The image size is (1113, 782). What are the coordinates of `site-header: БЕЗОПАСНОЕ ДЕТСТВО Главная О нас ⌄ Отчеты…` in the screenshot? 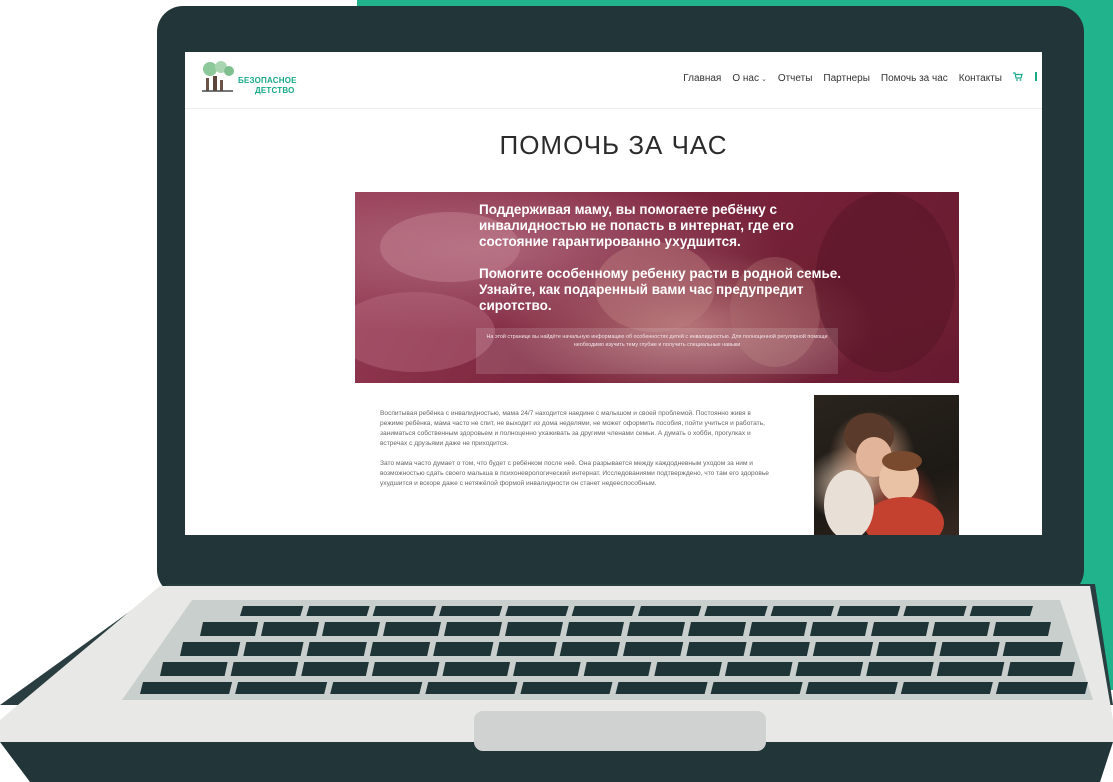 It's located at (613, 80).